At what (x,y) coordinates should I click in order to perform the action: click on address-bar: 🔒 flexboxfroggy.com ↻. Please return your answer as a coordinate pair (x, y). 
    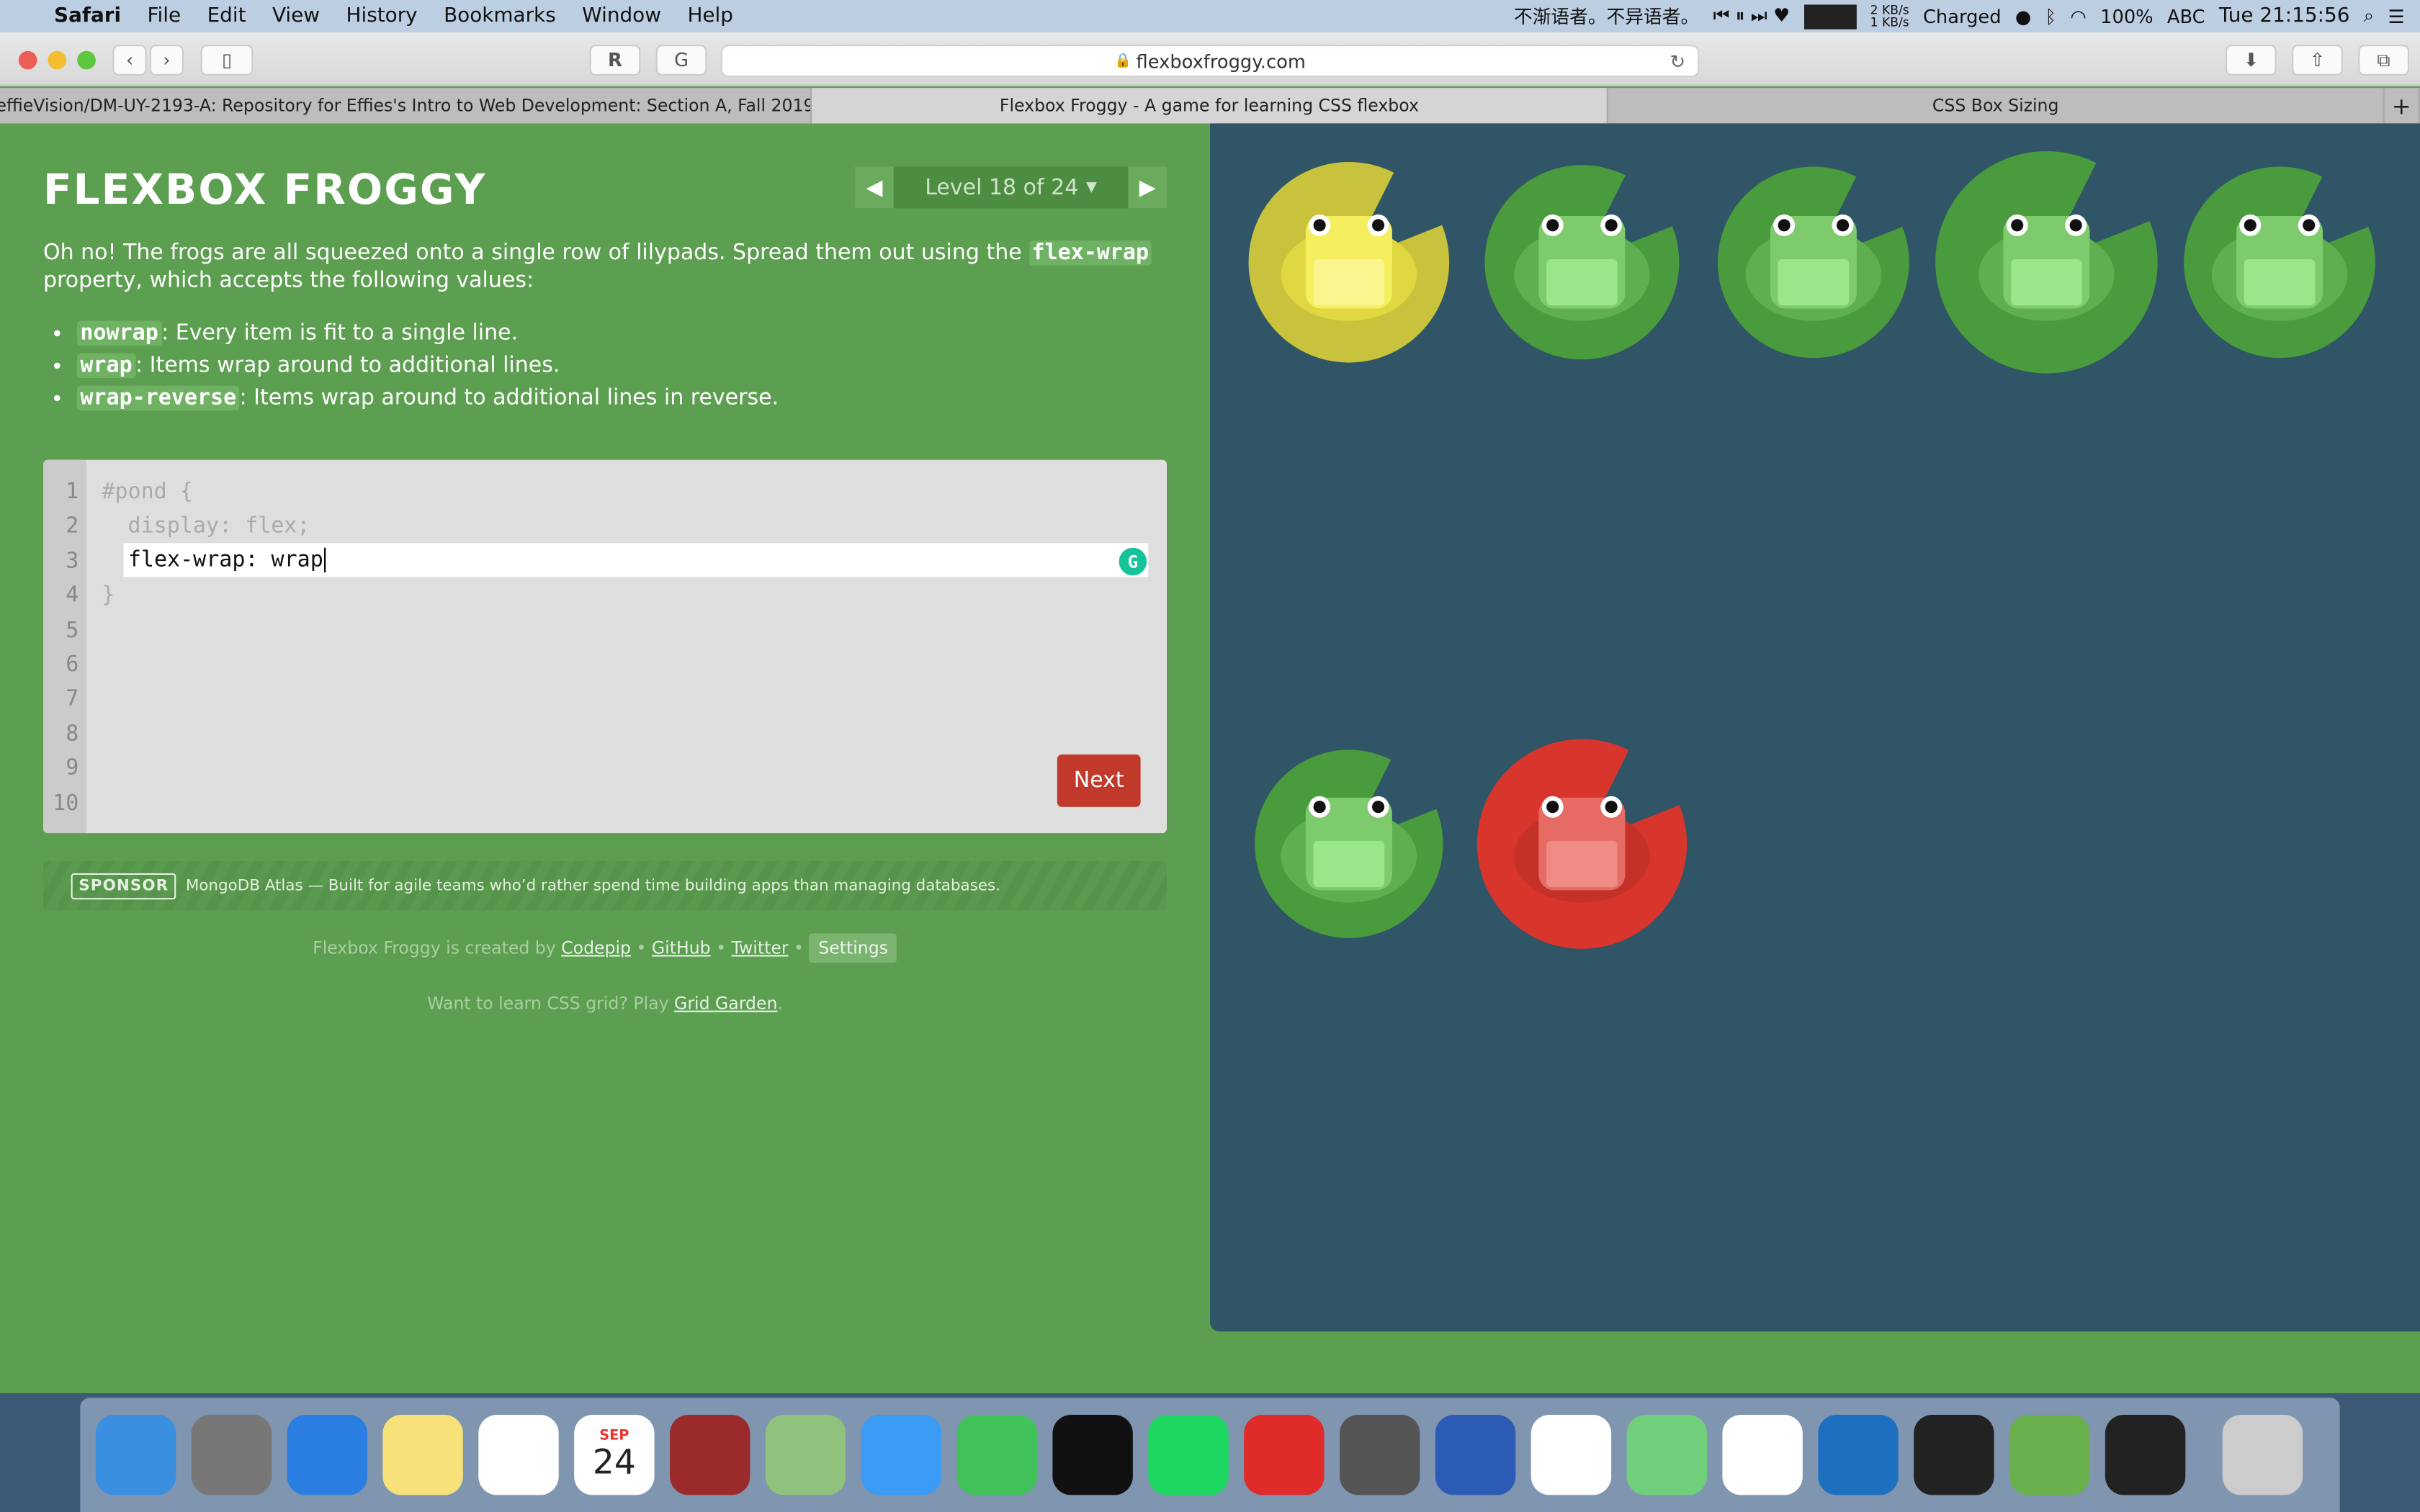
    Looking at the image, I should click on (1210, 61).